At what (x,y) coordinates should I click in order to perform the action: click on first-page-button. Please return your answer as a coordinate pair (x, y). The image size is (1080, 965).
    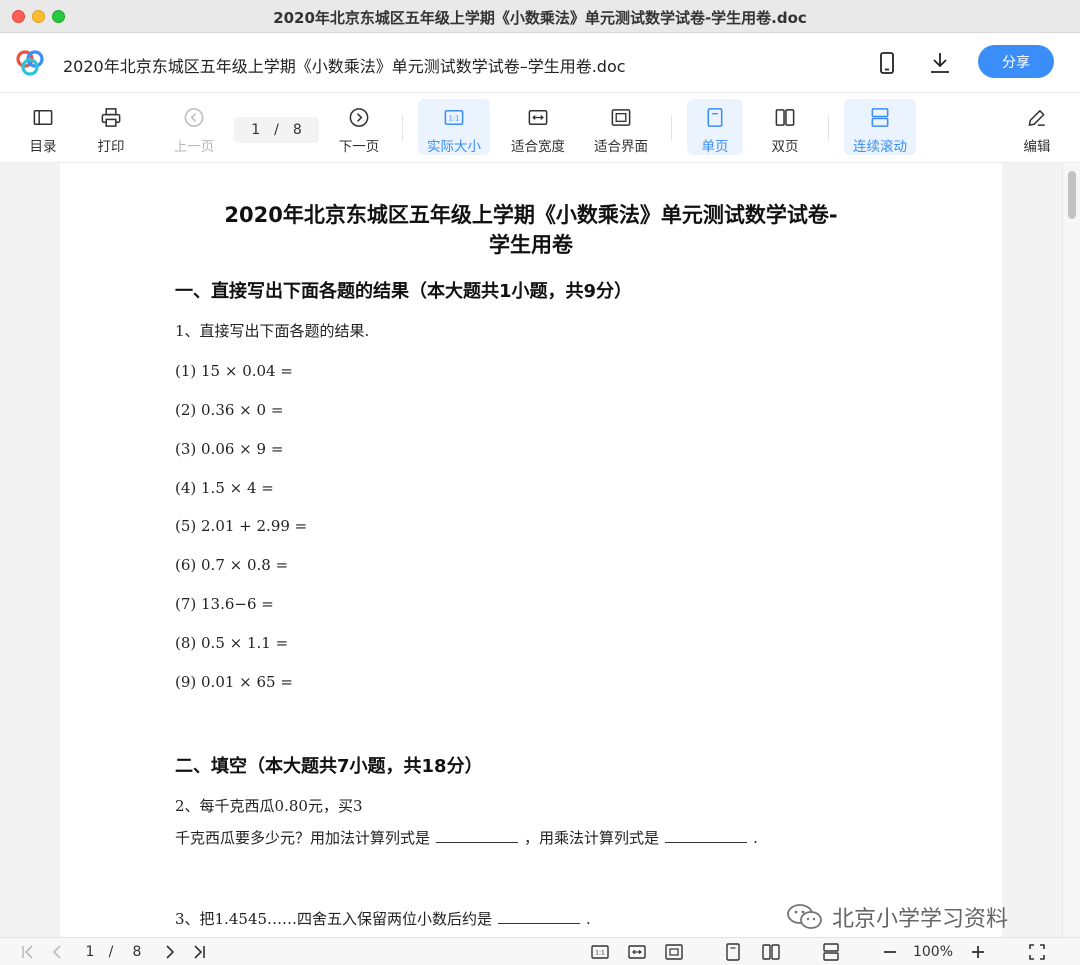
    Looking at the image, I should click on (28, 952).